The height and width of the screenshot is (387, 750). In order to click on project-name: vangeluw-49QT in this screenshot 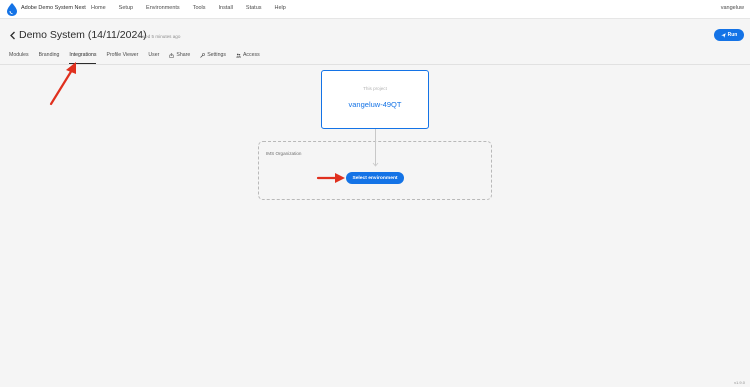, I will do `click(375, 104)`.